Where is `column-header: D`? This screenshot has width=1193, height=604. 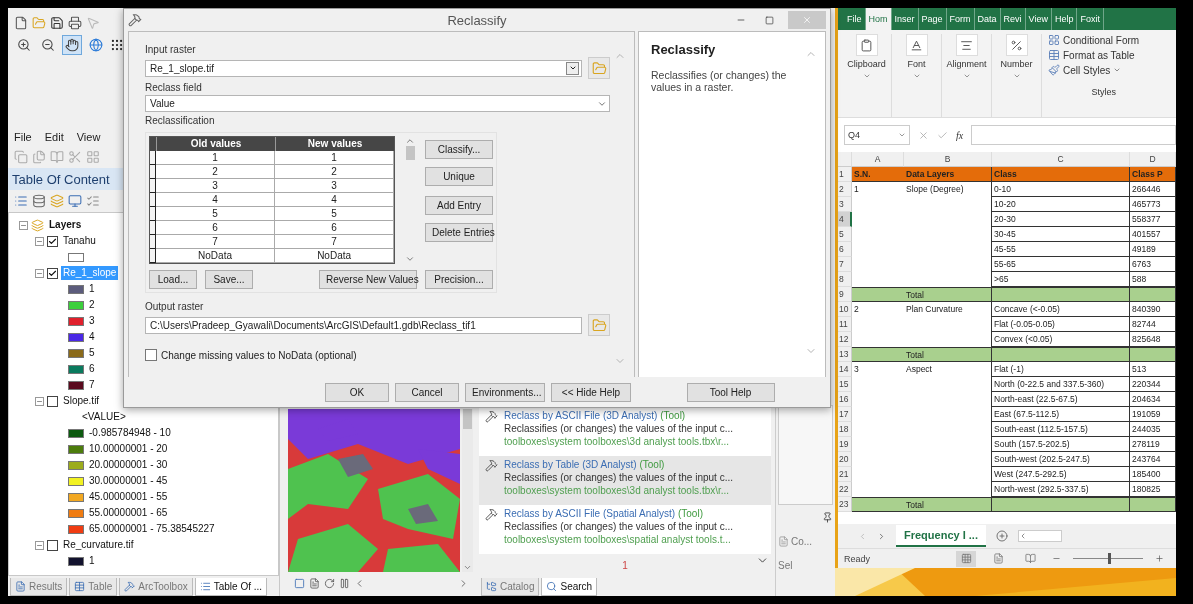 column-header: D is located at coordinates (1153, 159).